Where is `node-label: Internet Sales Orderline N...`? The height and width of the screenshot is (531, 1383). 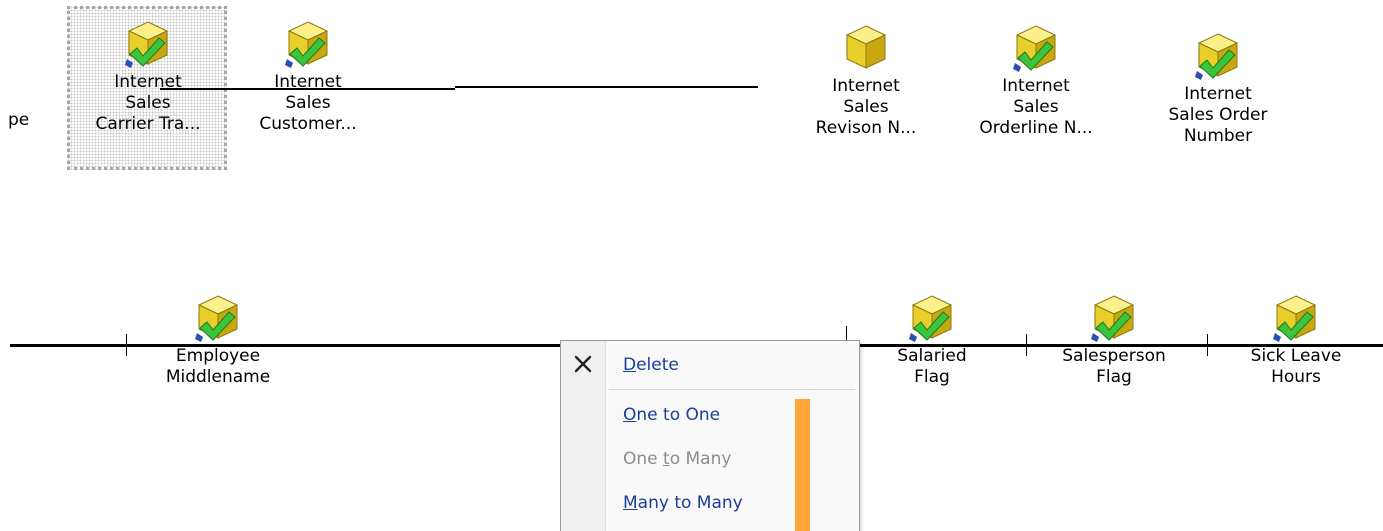
node-label: Internet Sales Orderline N... is located at coordinates (1036, 107).